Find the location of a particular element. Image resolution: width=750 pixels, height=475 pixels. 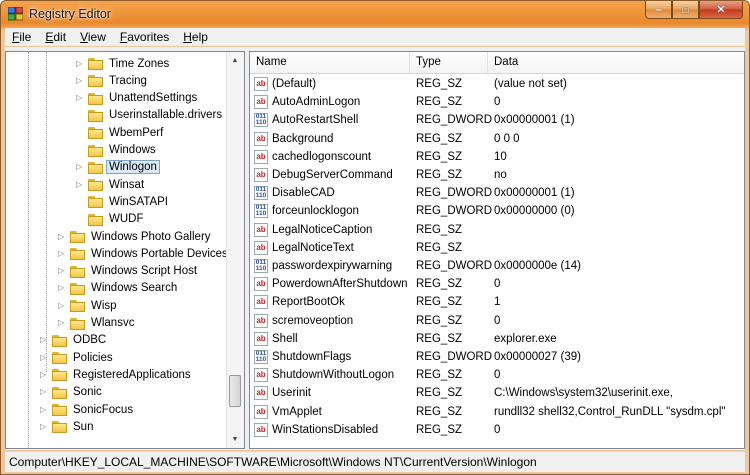

value-row: ab AutoAdminLogon REG_SZ 0 is located at coordinates (497, 102).